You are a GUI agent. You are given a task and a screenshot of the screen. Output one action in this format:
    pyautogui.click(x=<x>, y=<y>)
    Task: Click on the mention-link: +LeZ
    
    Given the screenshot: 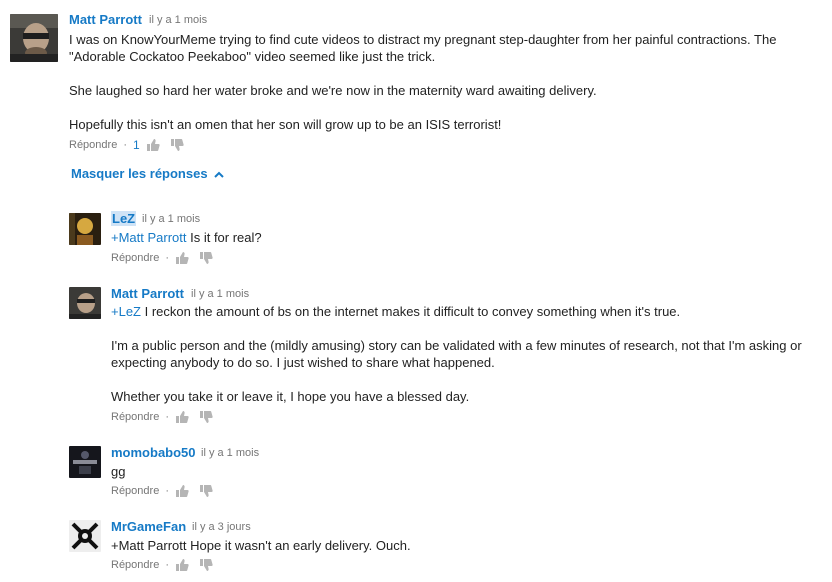 What is the action you would take?
    pyautogui.click(x=126, y=311)
    